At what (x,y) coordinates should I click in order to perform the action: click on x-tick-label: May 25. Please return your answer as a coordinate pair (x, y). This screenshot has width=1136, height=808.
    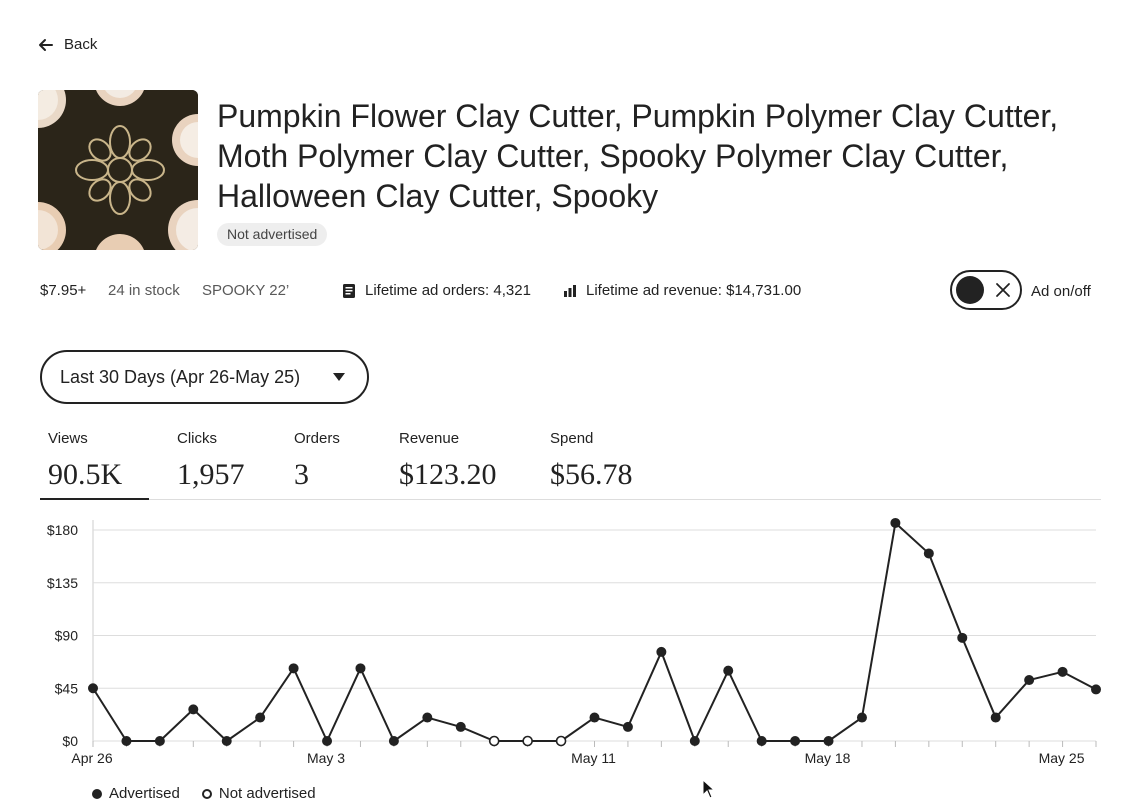
    Looking at the image, I should click on (1062, 758).